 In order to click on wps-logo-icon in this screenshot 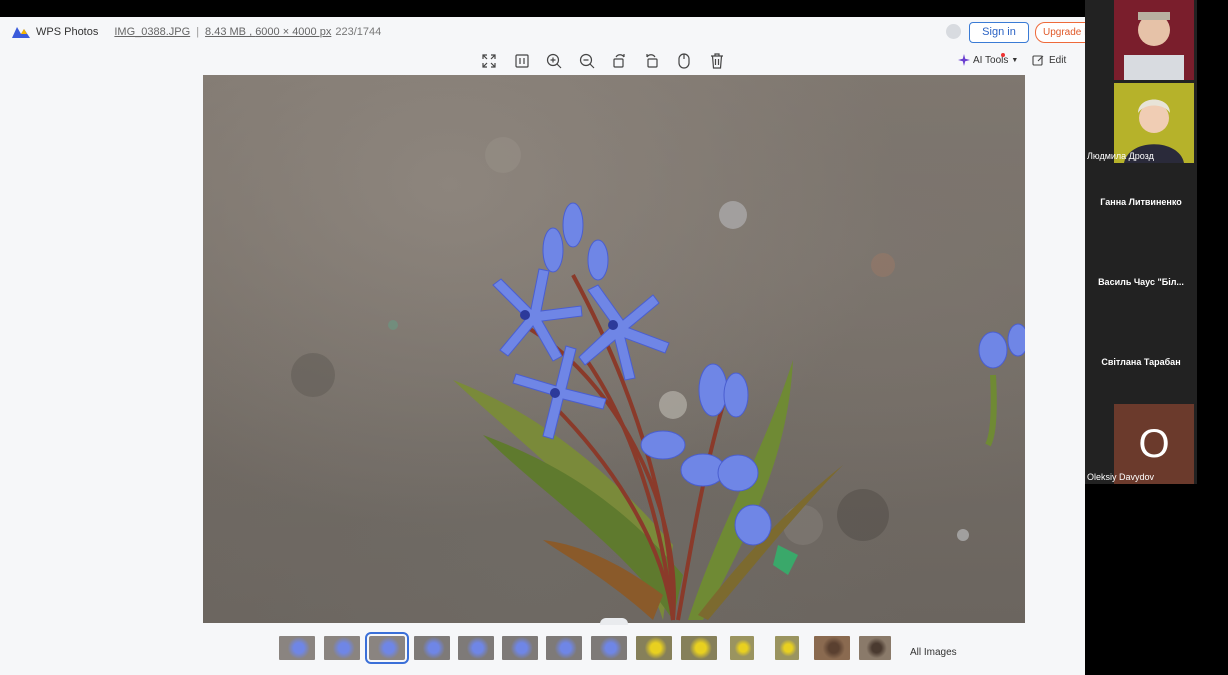, I will do `click(21, 32)`.